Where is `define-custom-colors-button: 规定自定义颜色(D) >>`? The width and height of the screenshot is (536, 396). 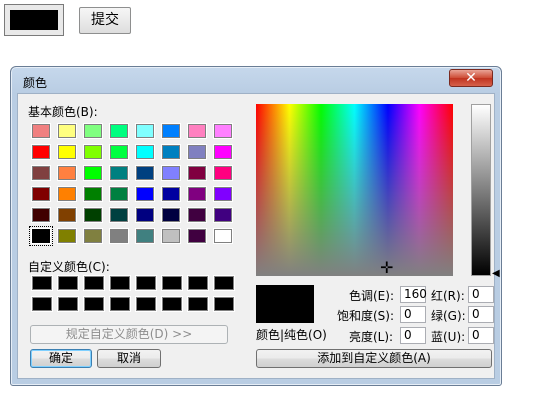 define-custom-colors-button: 规定自定义颜色(D) >> is located at coordinates (129, 334).